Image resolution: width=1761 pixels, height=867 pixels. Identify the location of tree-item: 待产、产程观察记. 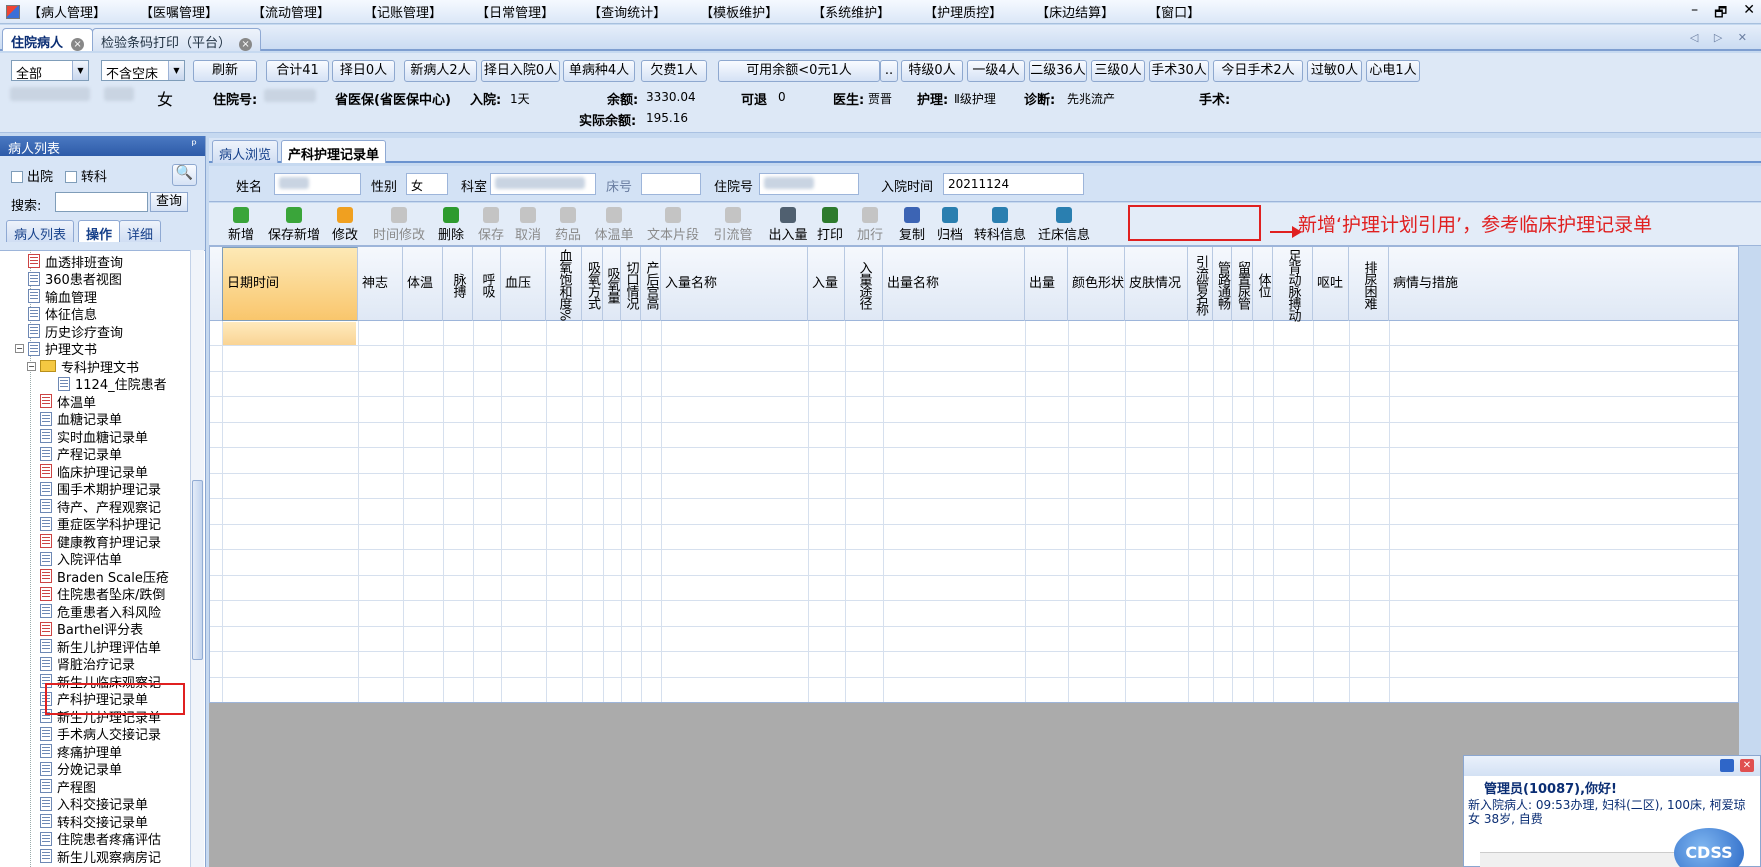
(100, 506).